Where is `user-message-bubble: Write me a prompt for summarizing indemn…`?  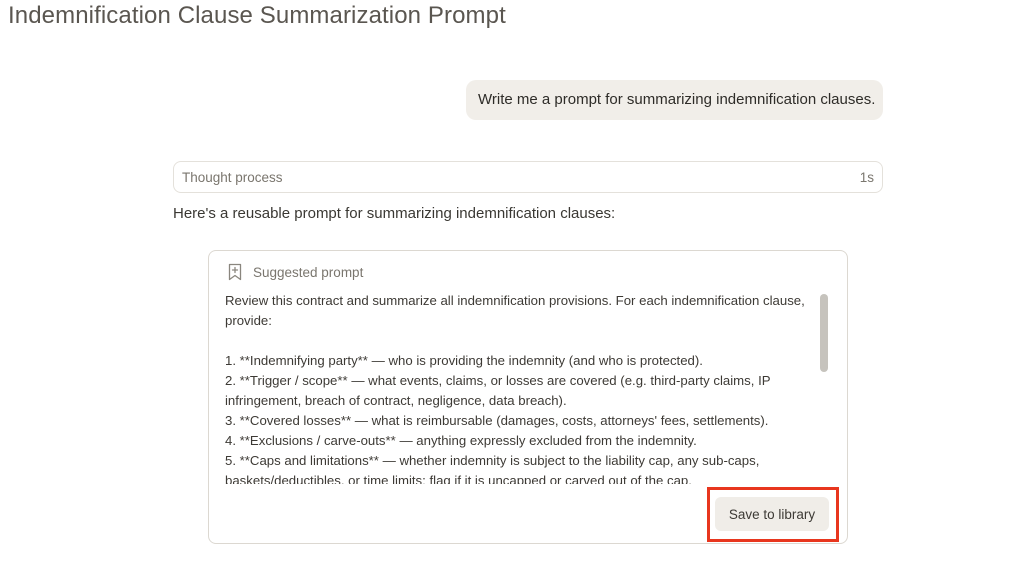 user-message-bubble: Write me a prompt for summarizing indemn… is located at coordinates (674, 100).